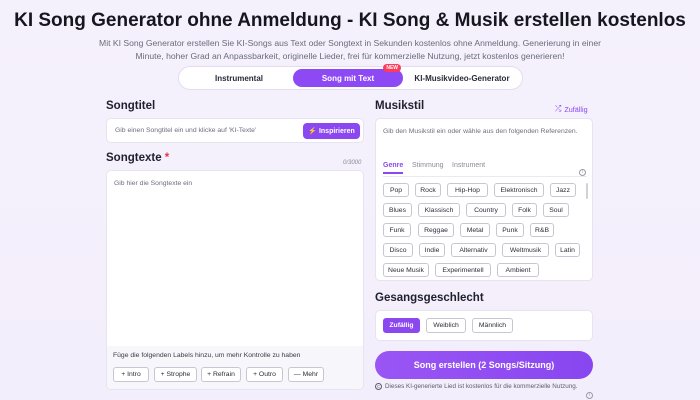  Describe the element at coordinates (563, 190) in the screenshot. I see `genre-chip: Jazz` at that location.